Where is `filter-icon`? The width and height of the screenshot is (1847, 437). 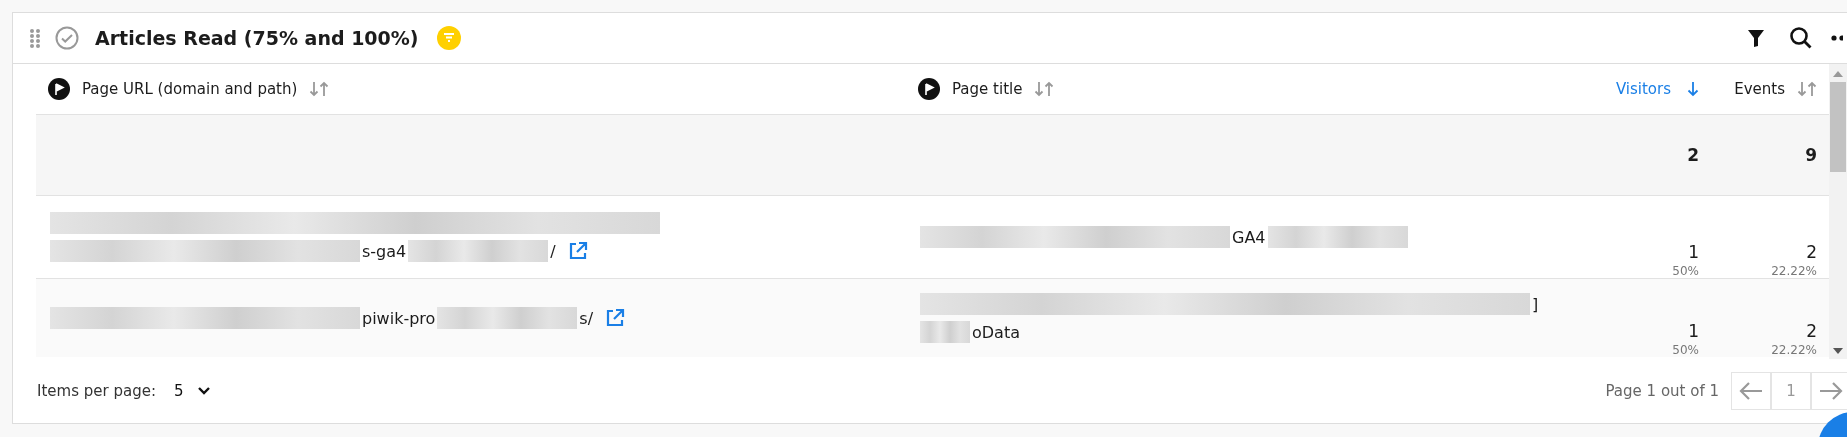
filter-icon is located at coordinates (1756, 38).